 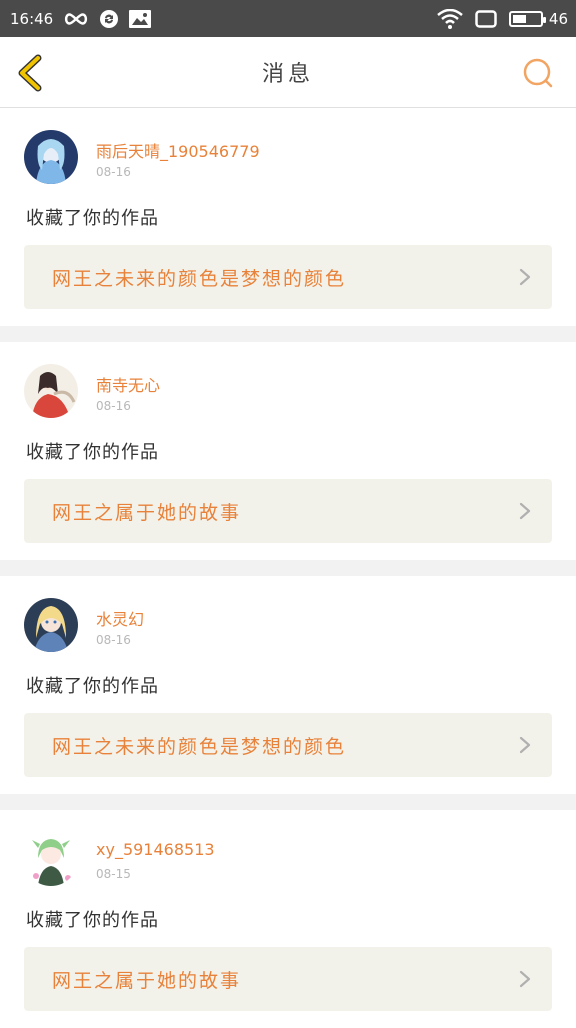 What do you see at coordinates (486, 18) in the screenshot?
I see `screen-icon` at bounding box center [486, 18].